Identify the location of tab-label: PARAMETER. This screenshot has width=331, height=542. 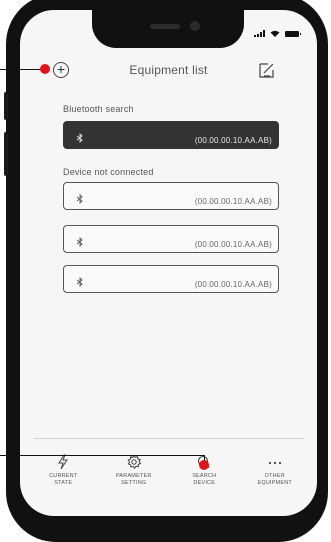
(133, 476).